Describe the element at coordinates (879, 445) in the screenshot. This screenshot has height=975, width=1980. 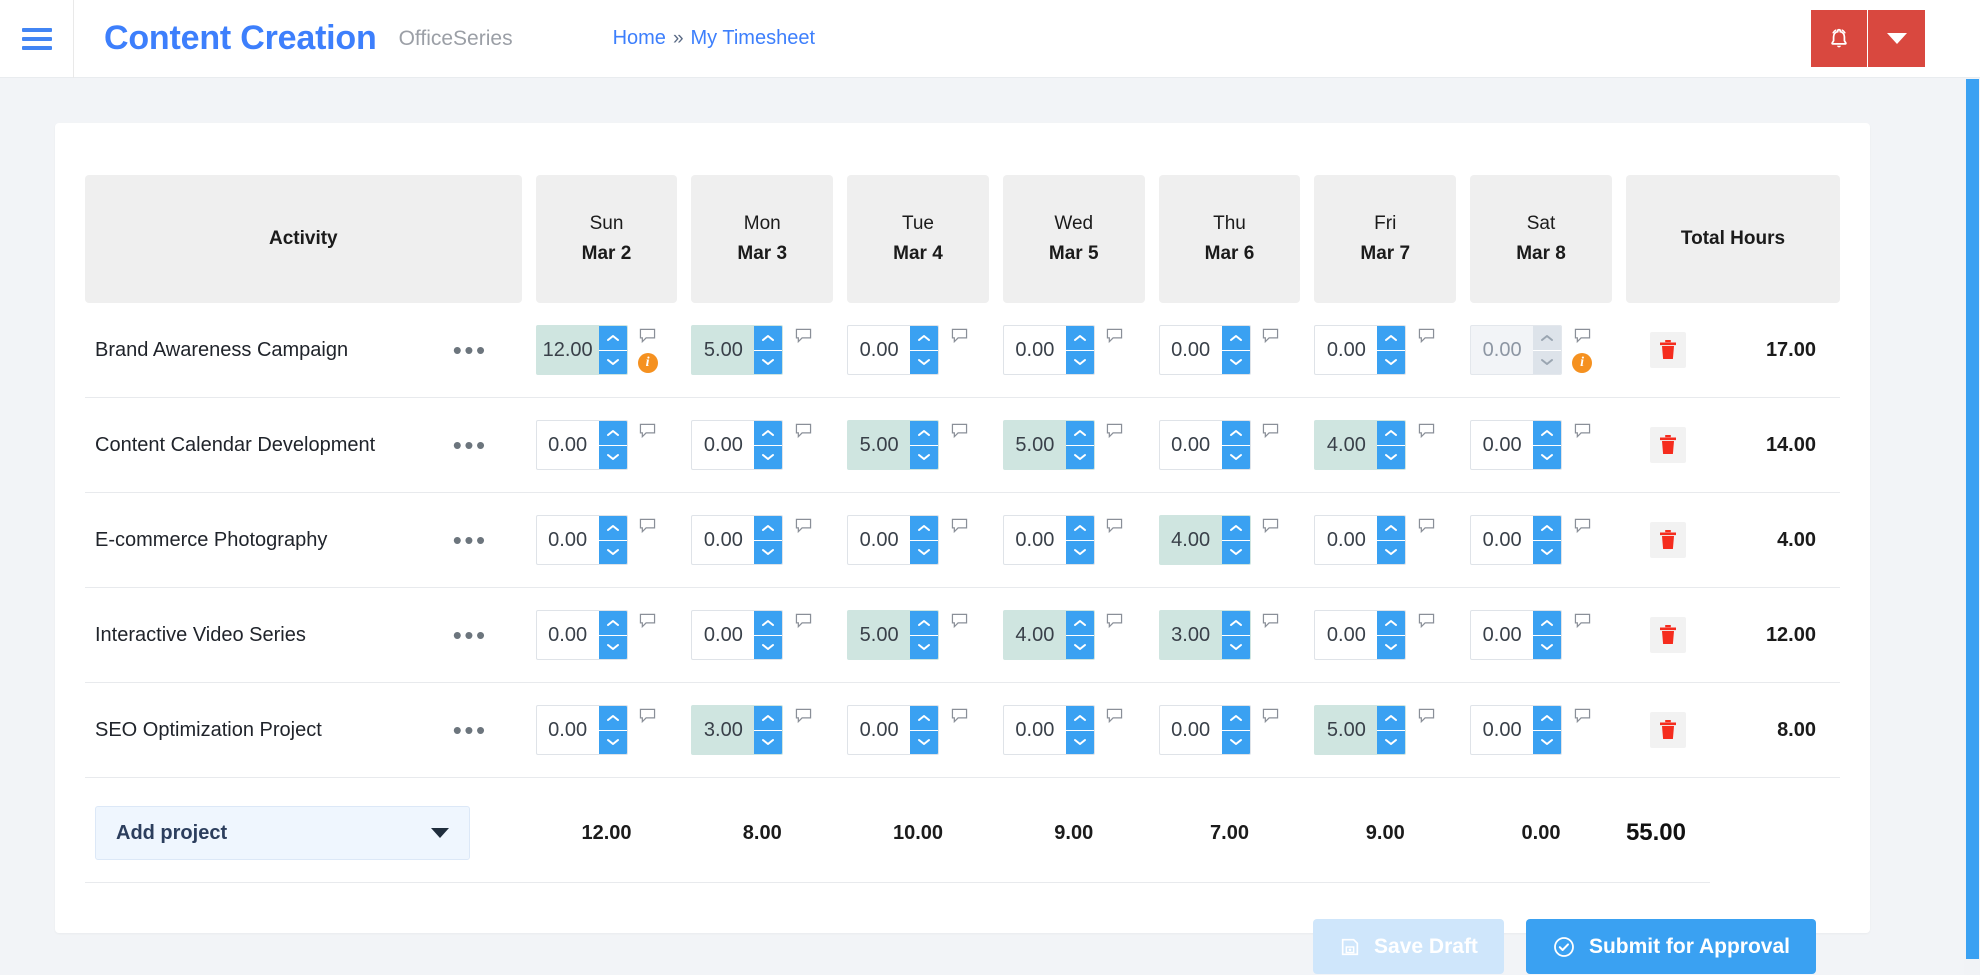
I see `hours-input: 5.00` at that location.